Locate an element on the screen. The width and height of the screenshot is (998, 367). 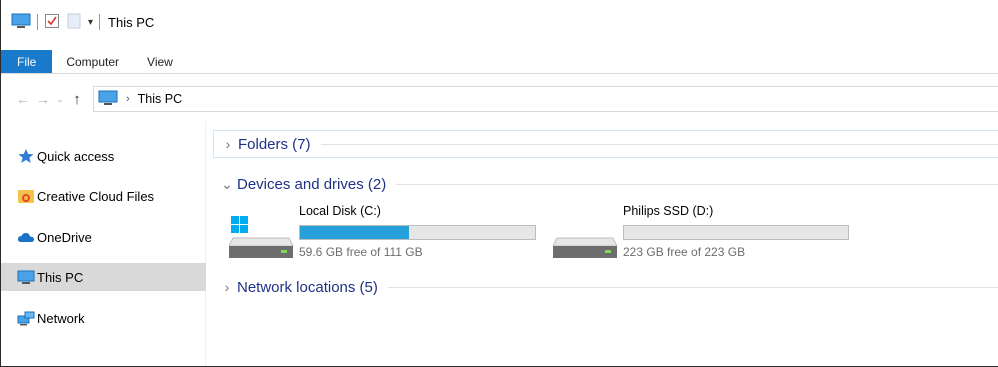
breadcrumb-this-pc: This PC is located at coordinates (160, 99).